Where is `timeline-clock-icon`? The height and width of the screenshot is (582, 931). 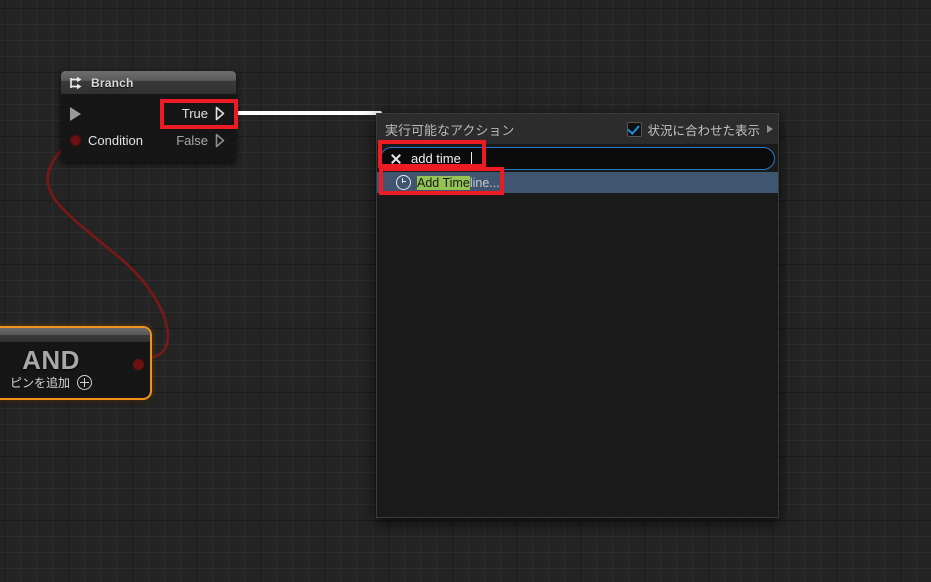 timeline-clock-icon is located at coordinates (403, 182).